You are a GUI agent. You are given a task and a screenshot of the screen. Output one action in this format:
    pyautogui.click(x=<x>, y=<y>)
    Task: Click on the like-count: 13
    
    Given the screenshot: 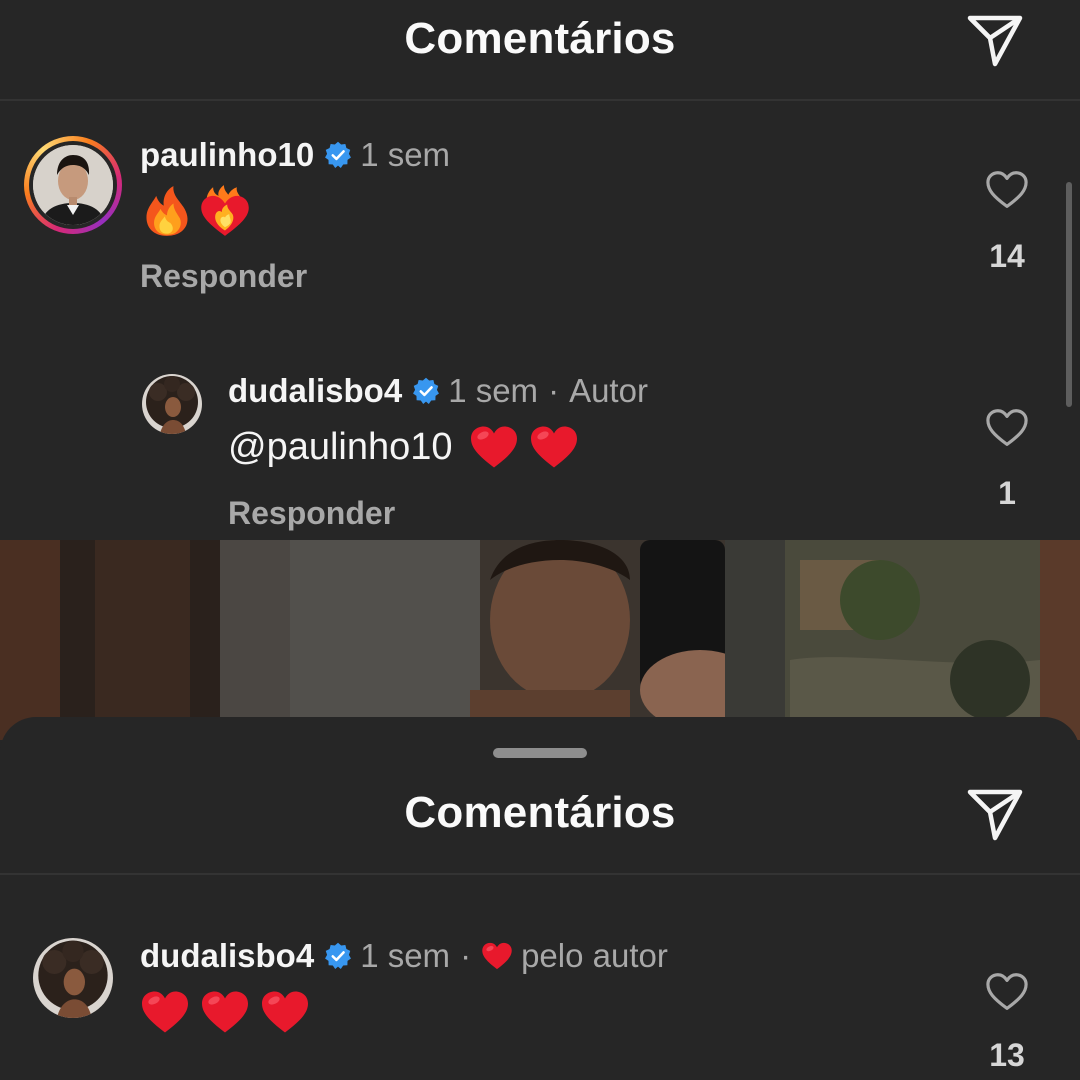 What is the action you would take?
    pyautogui.click(x=1007, y=1055)
    